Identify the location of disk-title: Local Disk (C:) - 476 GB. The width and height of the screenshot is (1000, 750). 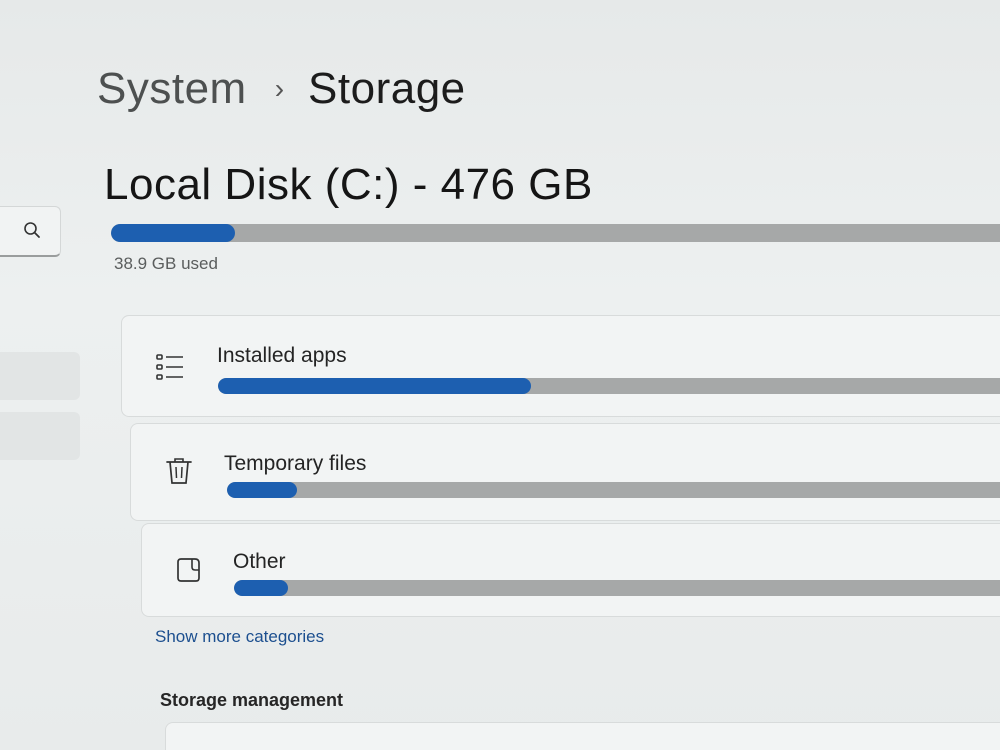
(348, 184).